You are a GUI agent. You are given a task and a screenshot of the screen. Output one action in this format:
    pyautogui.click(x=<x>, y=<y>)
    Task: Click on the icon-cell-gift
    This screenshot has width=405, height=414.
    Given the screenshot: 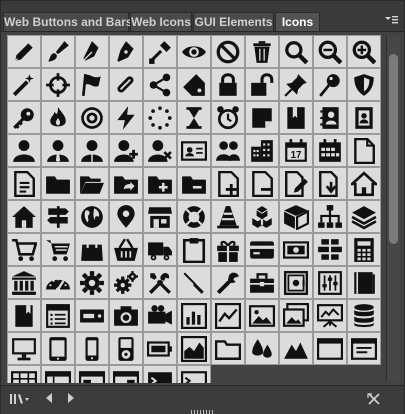 What is the action you would take?
    pyautogui.click(x=228, y=249)
    